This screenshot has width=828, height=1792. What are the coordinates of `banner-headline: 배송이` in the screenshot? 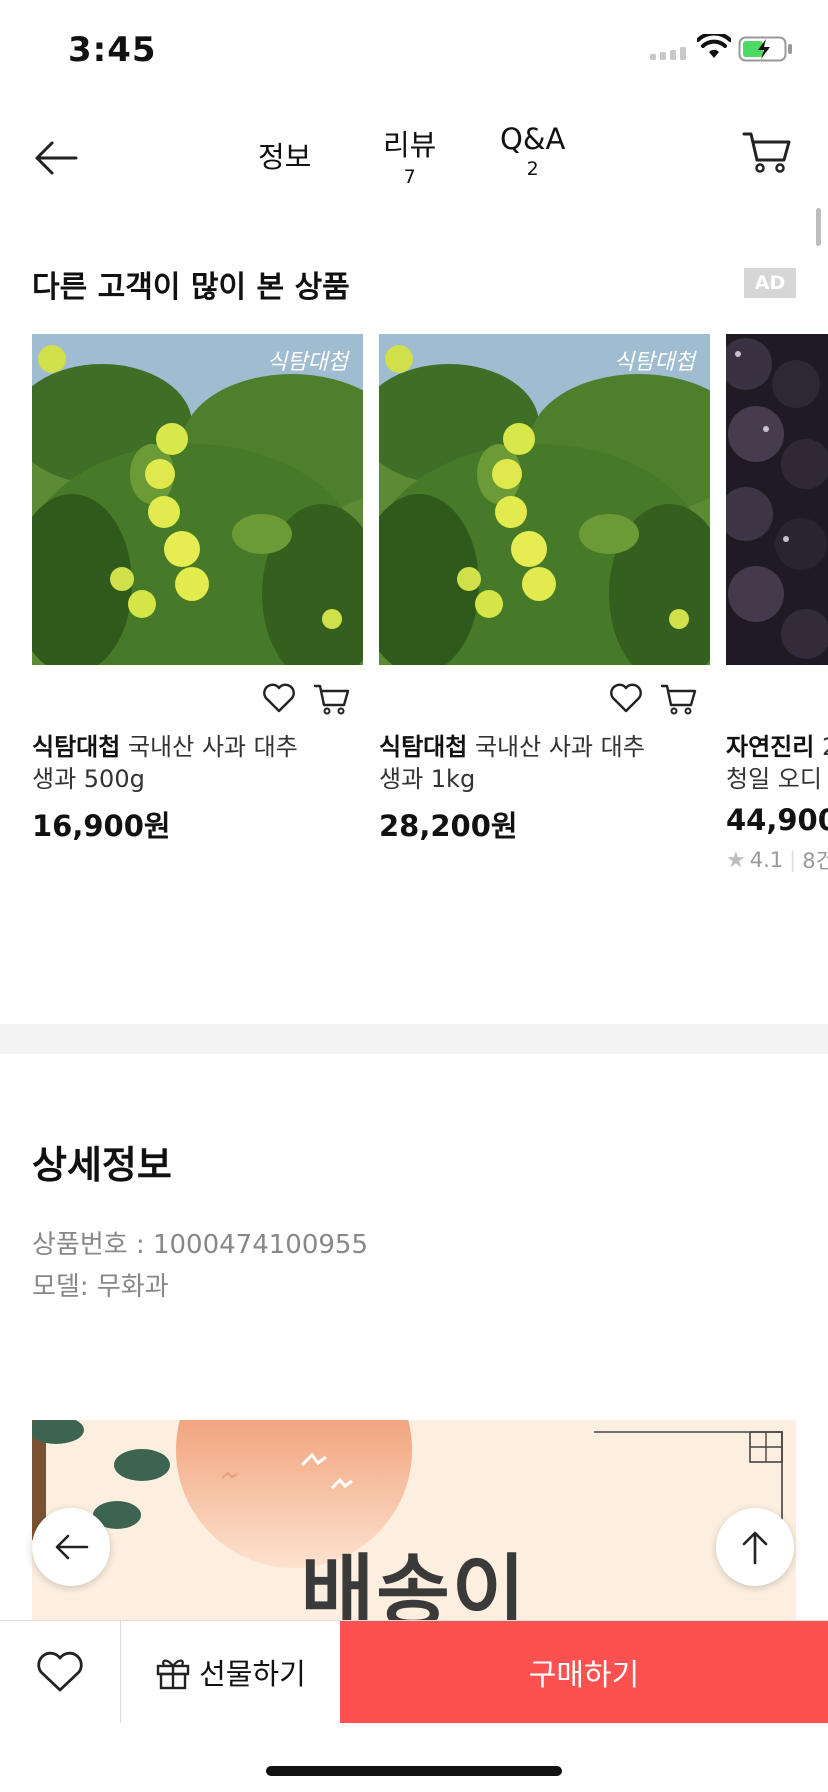 It's located at (414, 1583).